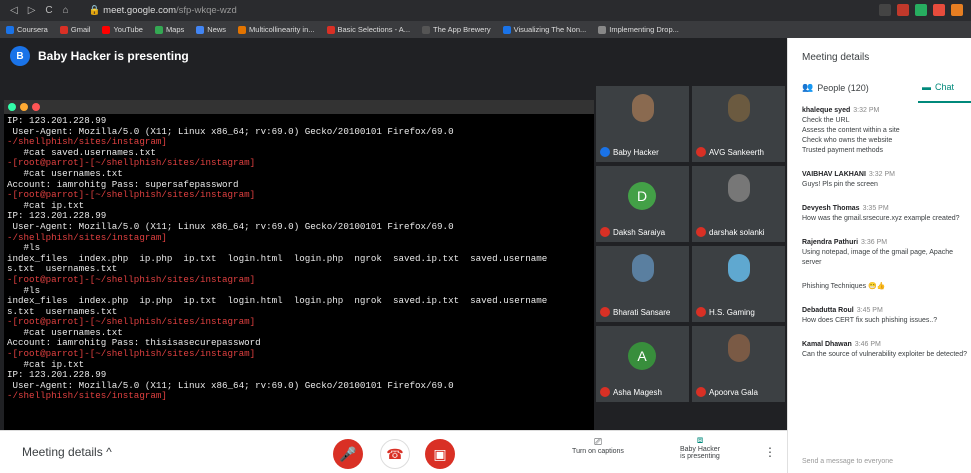 Image resolution: width=971 pixels, height=473 pixels. What do you see at coordinates (727, 392) in the screenshot?
I see `participant-name-tag: Apoorva Gala` at bounding box center [727, 392].